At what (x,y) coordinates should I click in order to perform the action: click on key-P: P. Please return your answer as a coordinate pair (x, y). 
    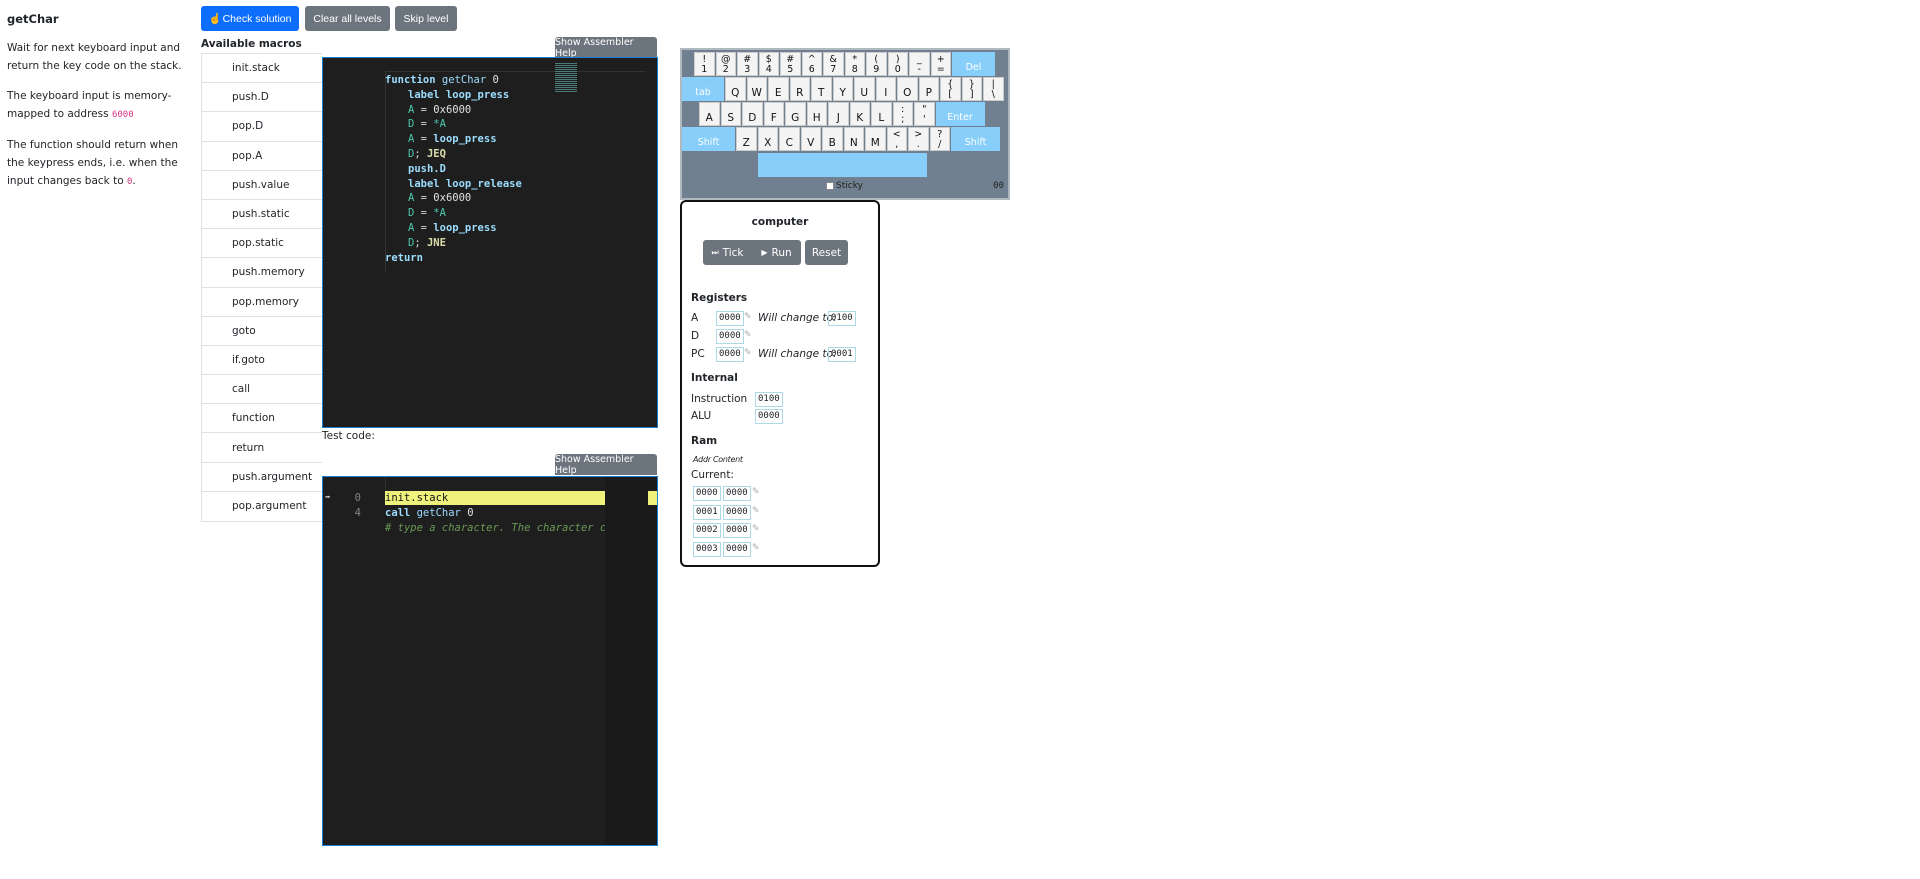
    Looking at the image, I should click on (928, 89).